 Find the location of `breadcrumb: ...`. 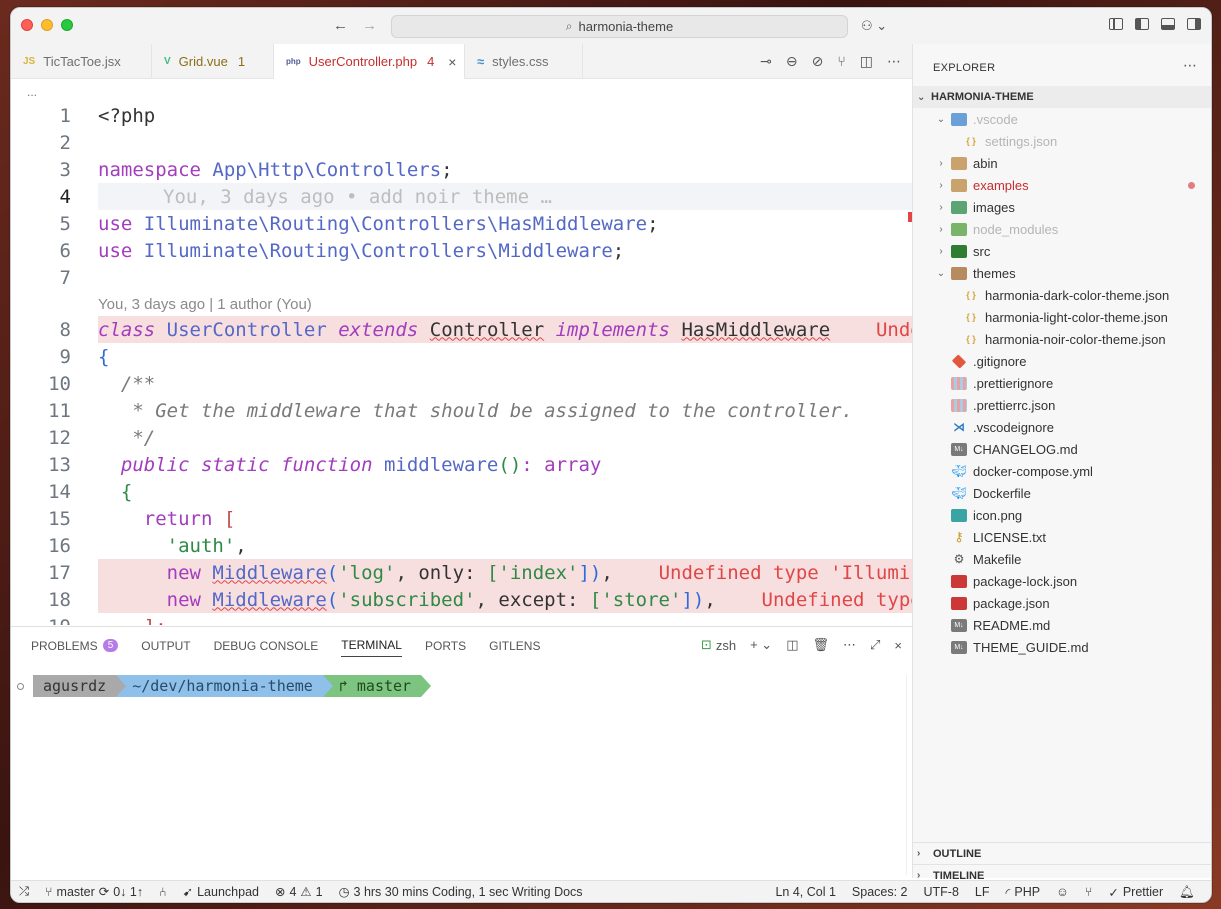

breadcrumb: ... is located at coordinates (32, 92).